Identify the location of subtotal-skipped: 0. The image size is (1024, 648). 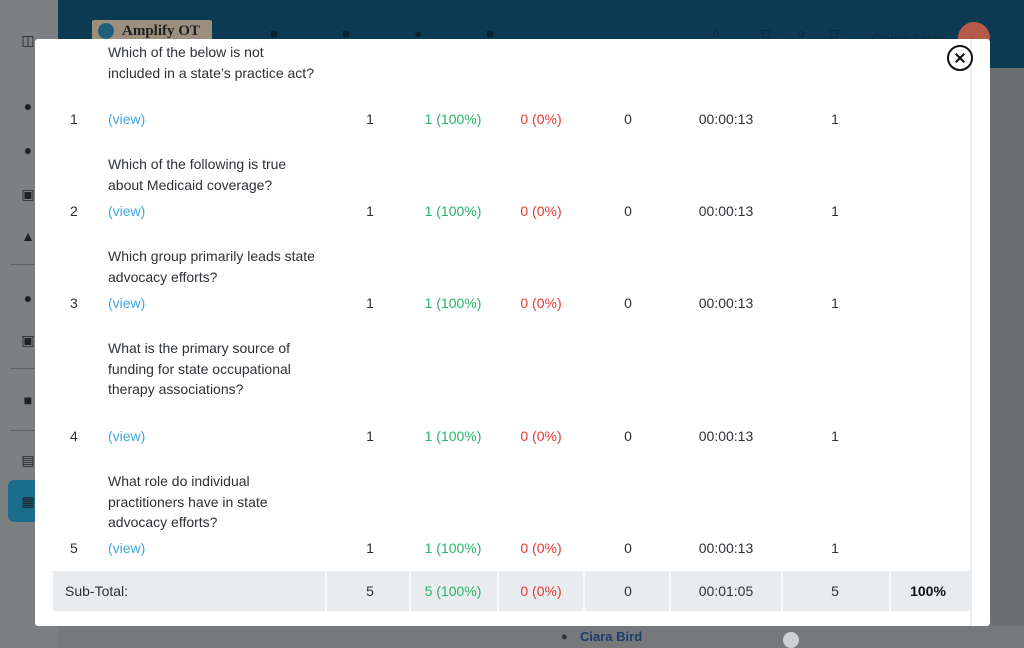
(628, 591).